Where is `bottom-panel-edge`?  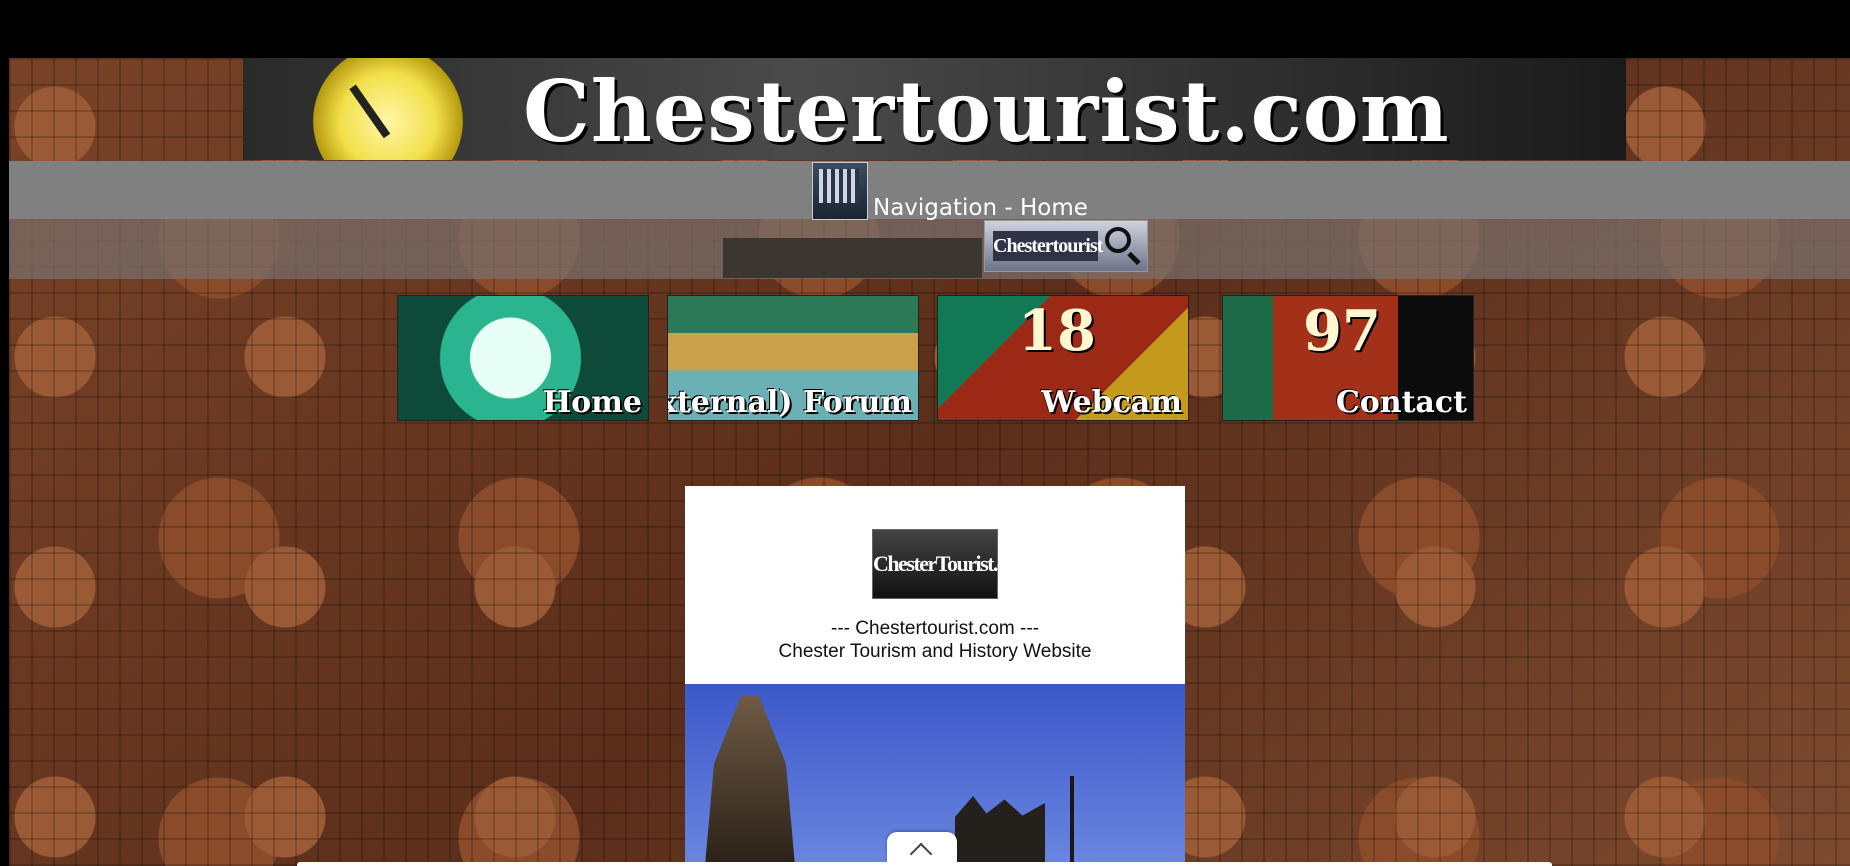
bottom-panel-edge is located at coordinates (924, 864).